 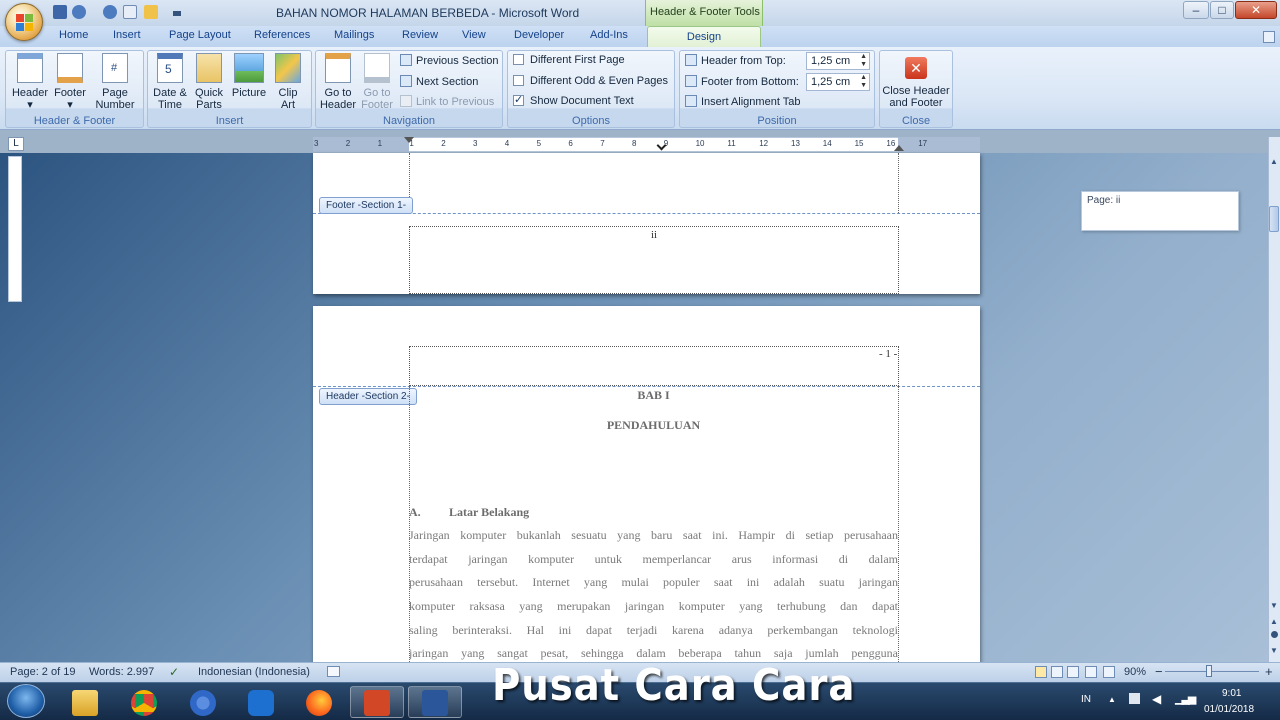 I want to click on different-first-page-checkbox: Different First Page, so click(x=569, y=60).